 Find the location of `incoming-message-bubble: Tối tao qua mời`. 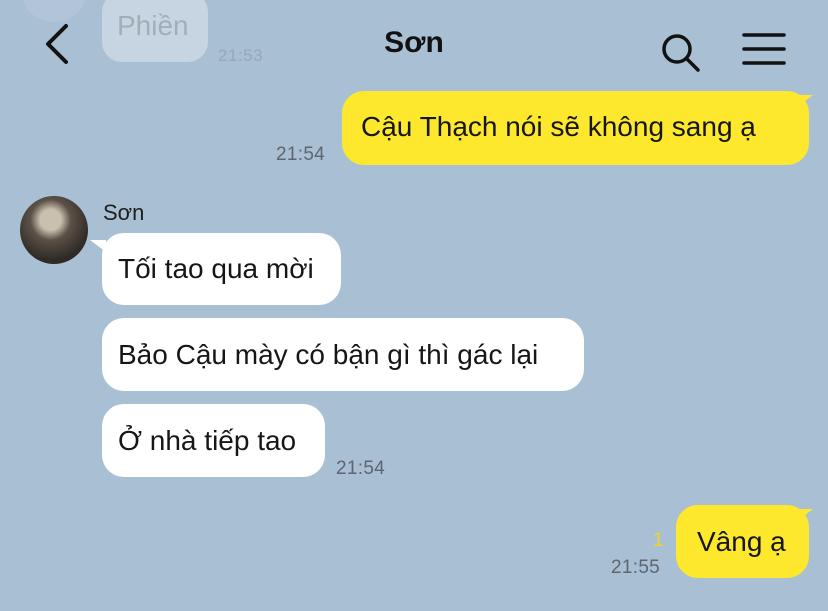

incoming-message-bubble: Tối tao qua mời is located at coordinates (221, 269).